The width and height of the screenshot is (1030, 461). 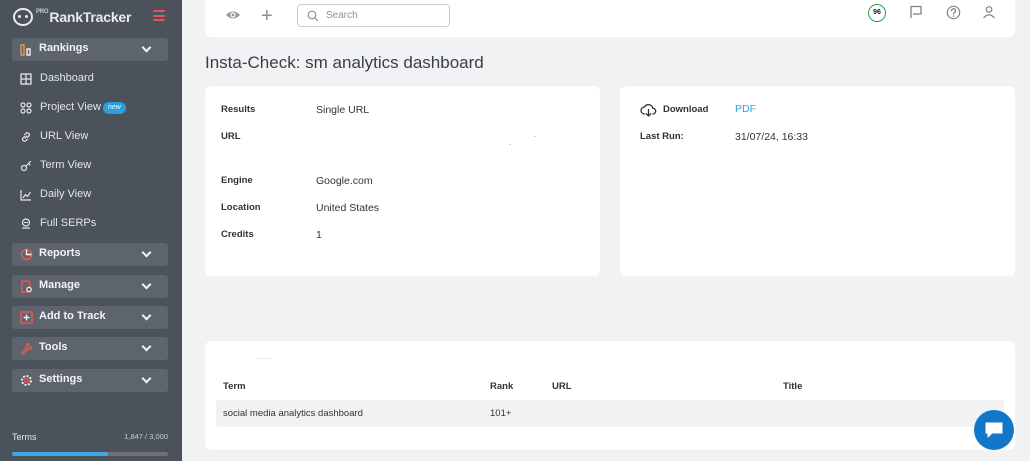 What do you see at coordinates (686, 109) in the screenshot?
I see `download-label: Download` at bounding box center [686, 109].